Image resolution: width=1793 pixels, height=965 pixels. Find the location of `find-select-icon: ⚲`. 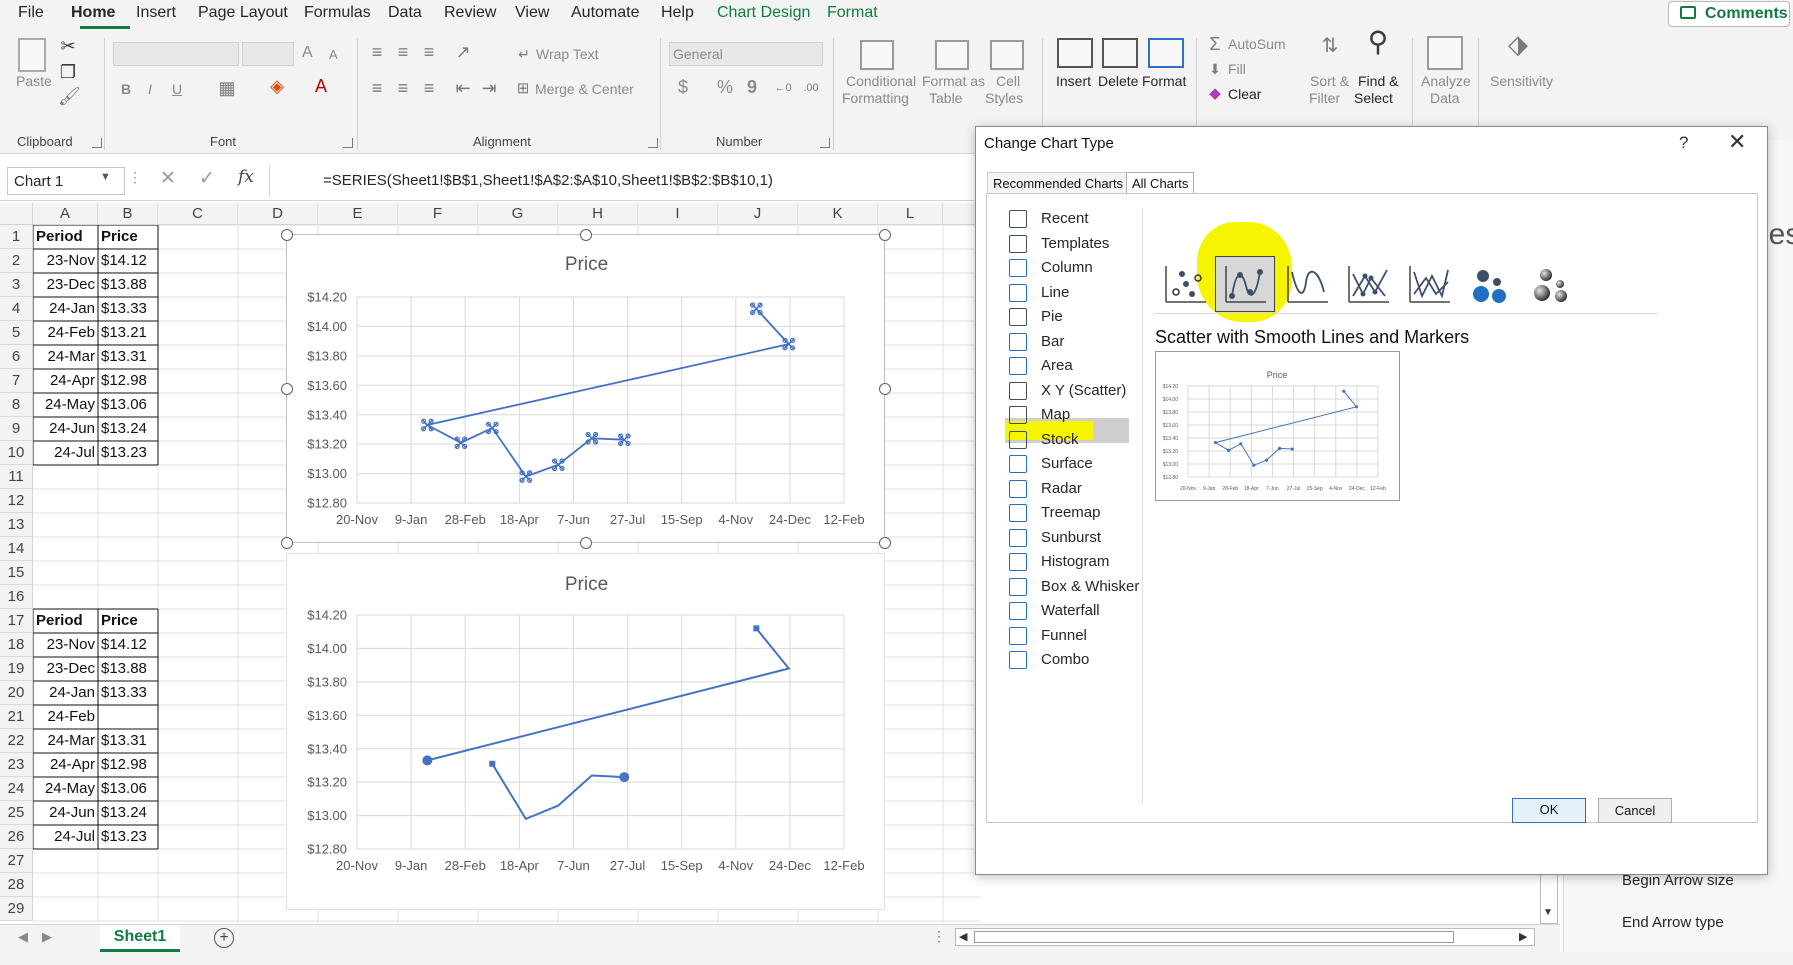

find-select-icon: ⚲ is located at coordinates (1378, 42).